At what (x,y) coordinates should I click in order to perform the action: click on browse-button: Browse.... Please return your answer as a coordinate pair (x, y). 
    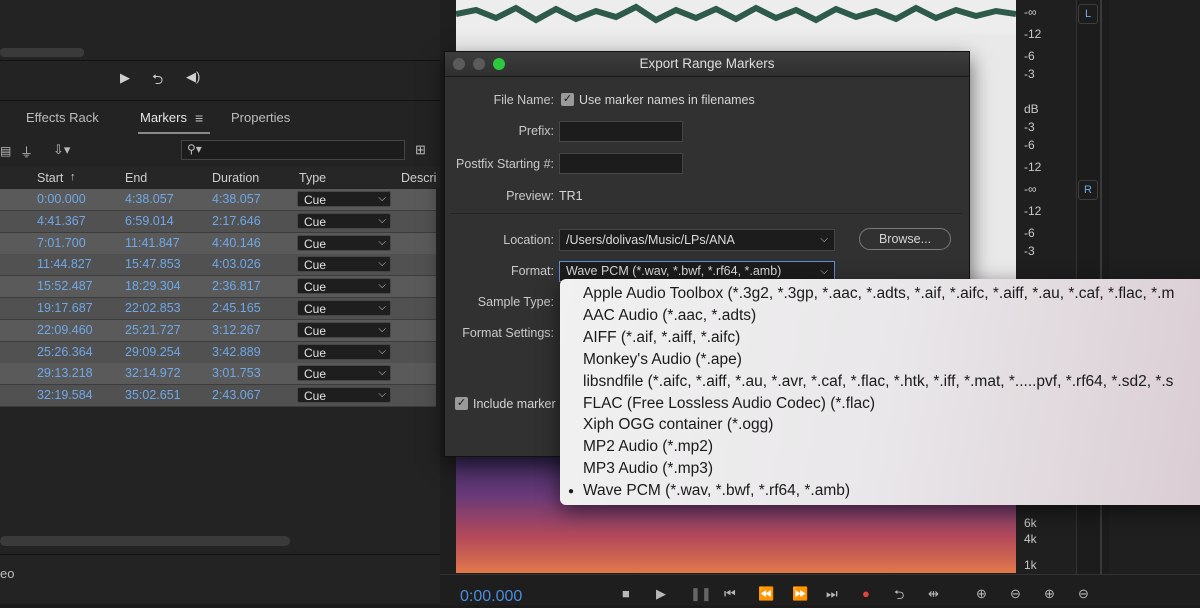
    Looking at the image, I should click on (905, 239).